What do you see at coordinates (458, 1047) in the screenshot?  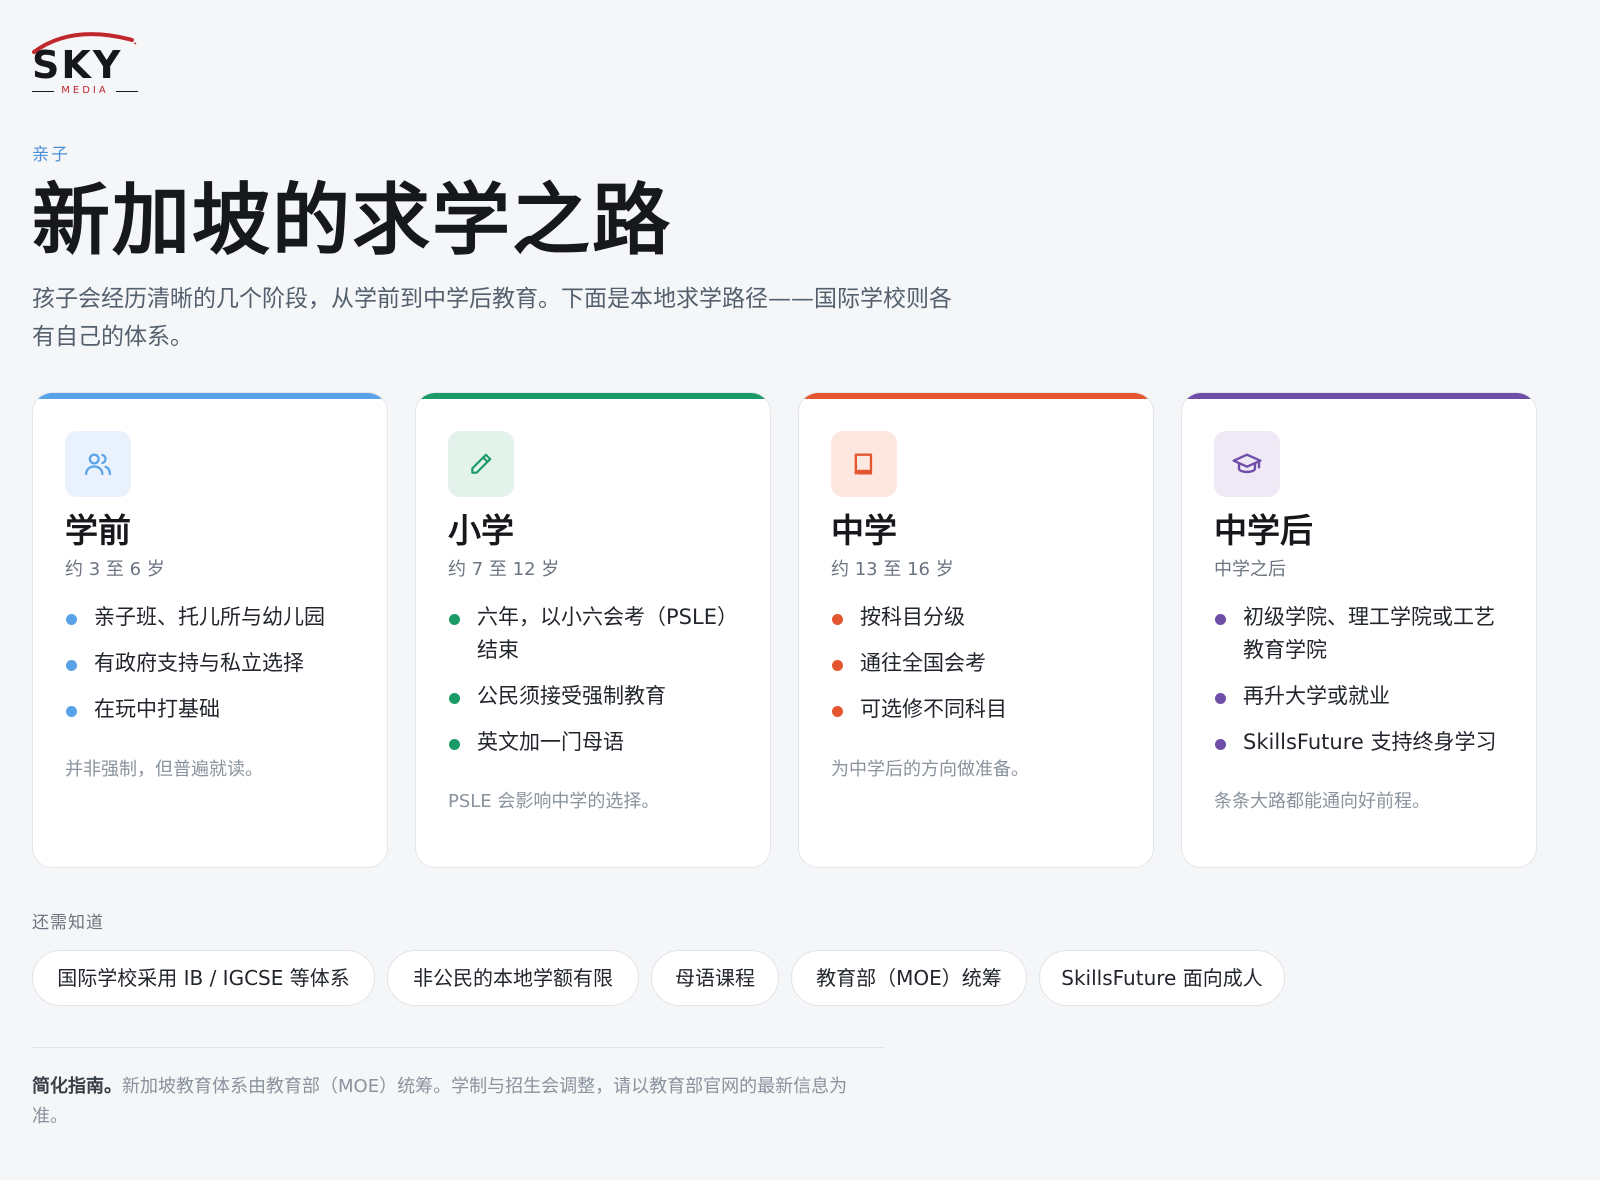 I see `footer-divider` at bounding box center [458, 1047].